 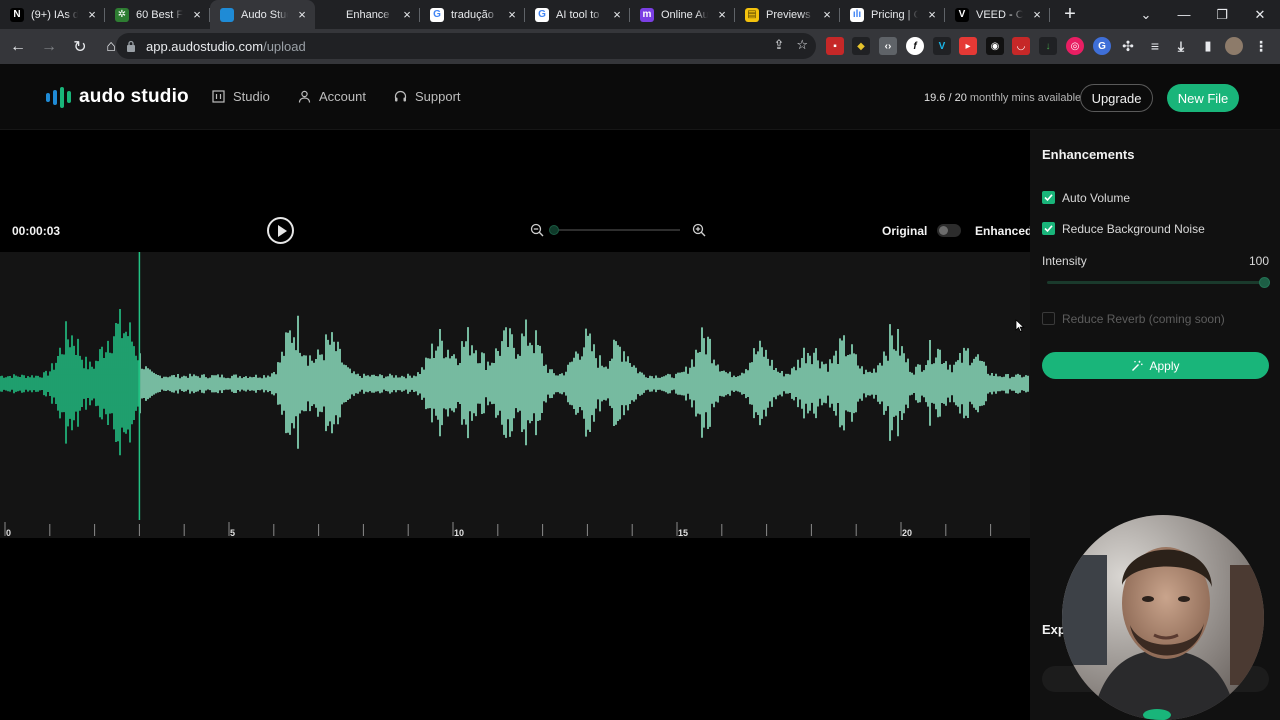 I want to click on timeline-label: 15, so click(x=683, y=533).